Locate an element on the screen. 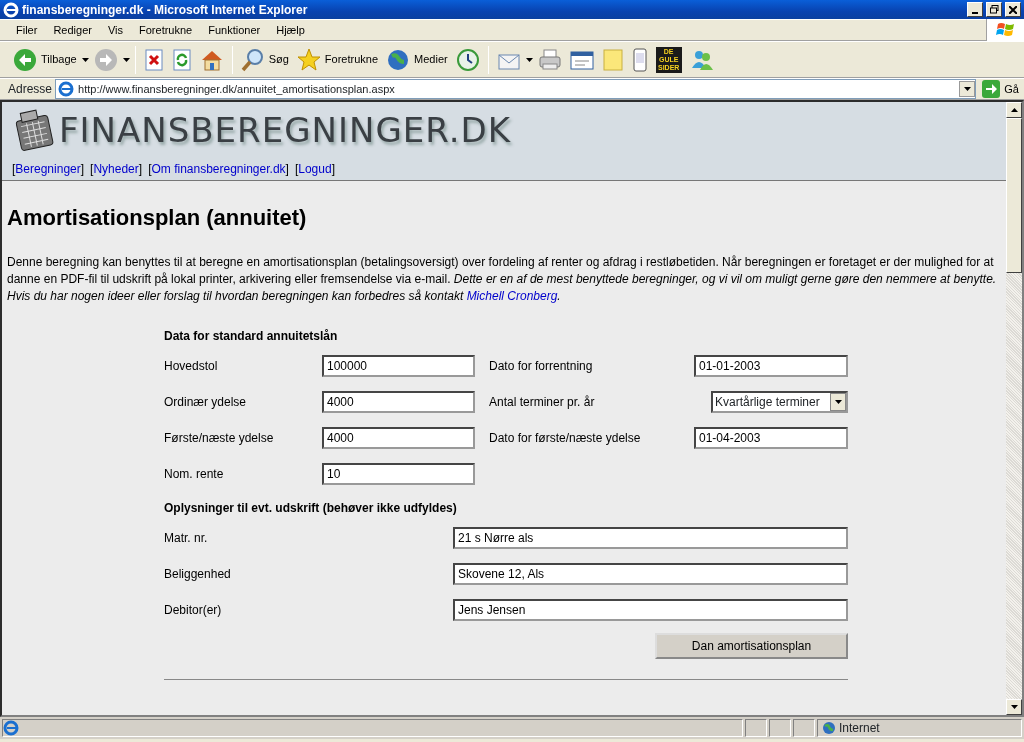 The height and width of the screenshot is (742, 1024). input-field: 01-01-2003 is located at coordinates (771, 366).